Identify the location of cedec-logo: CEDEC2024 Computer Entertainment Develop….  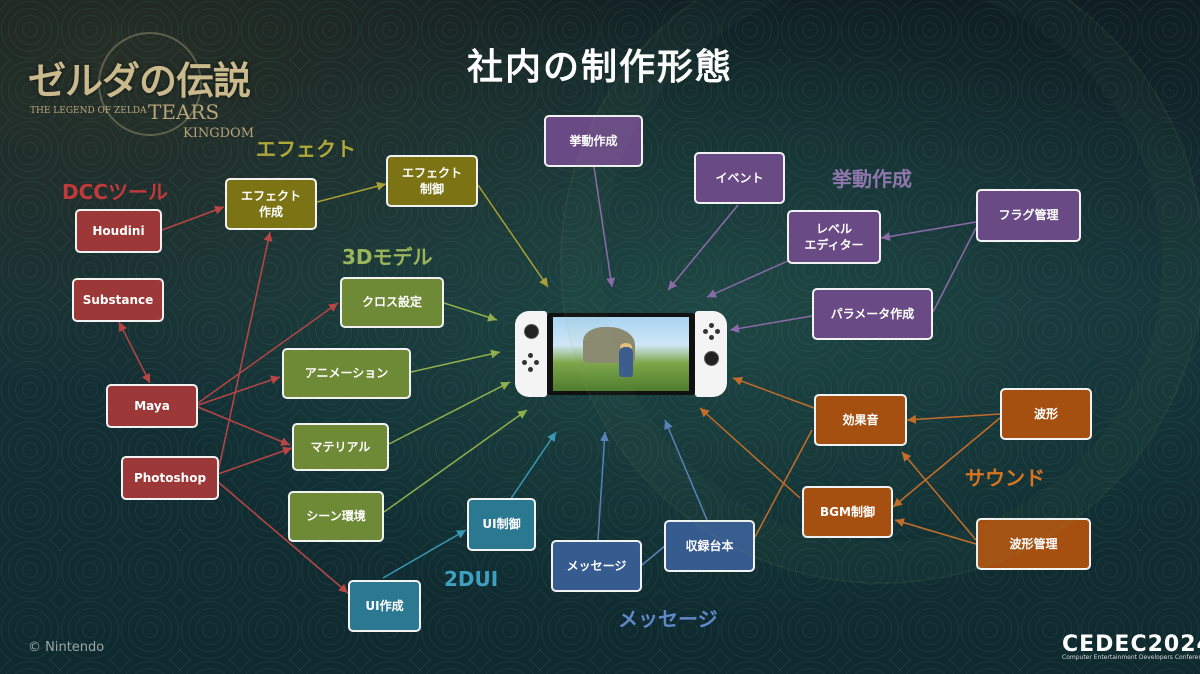
(1131, 646).